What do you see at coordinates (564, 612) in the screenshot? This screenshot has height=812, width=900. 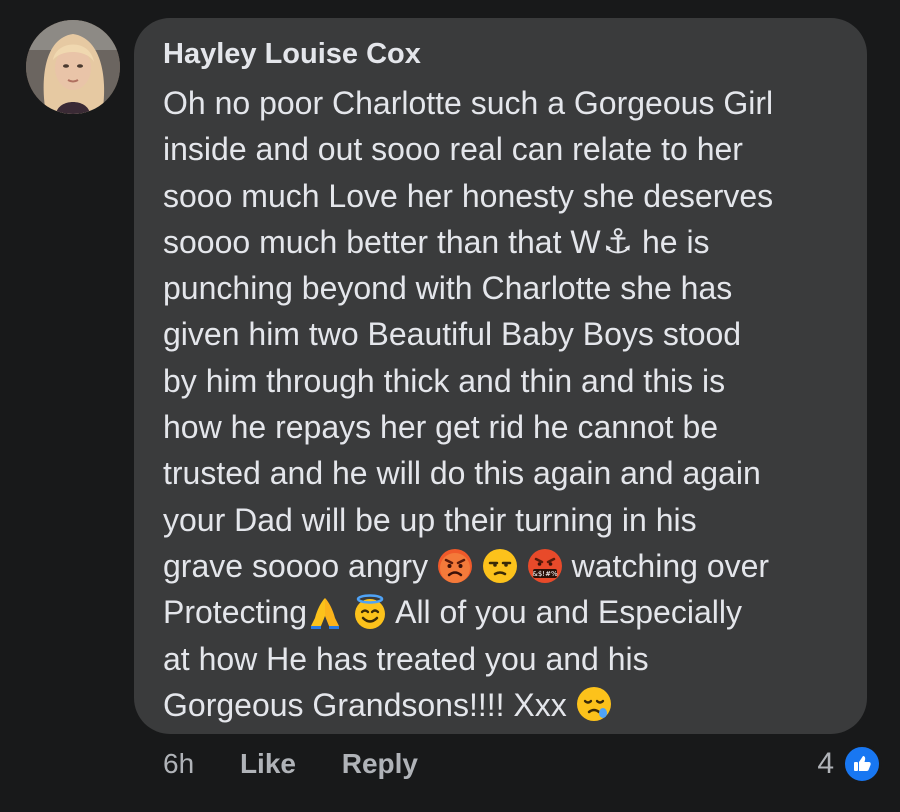 I see `comment-text: All of you and Especially` at bounding box center [564, 612].